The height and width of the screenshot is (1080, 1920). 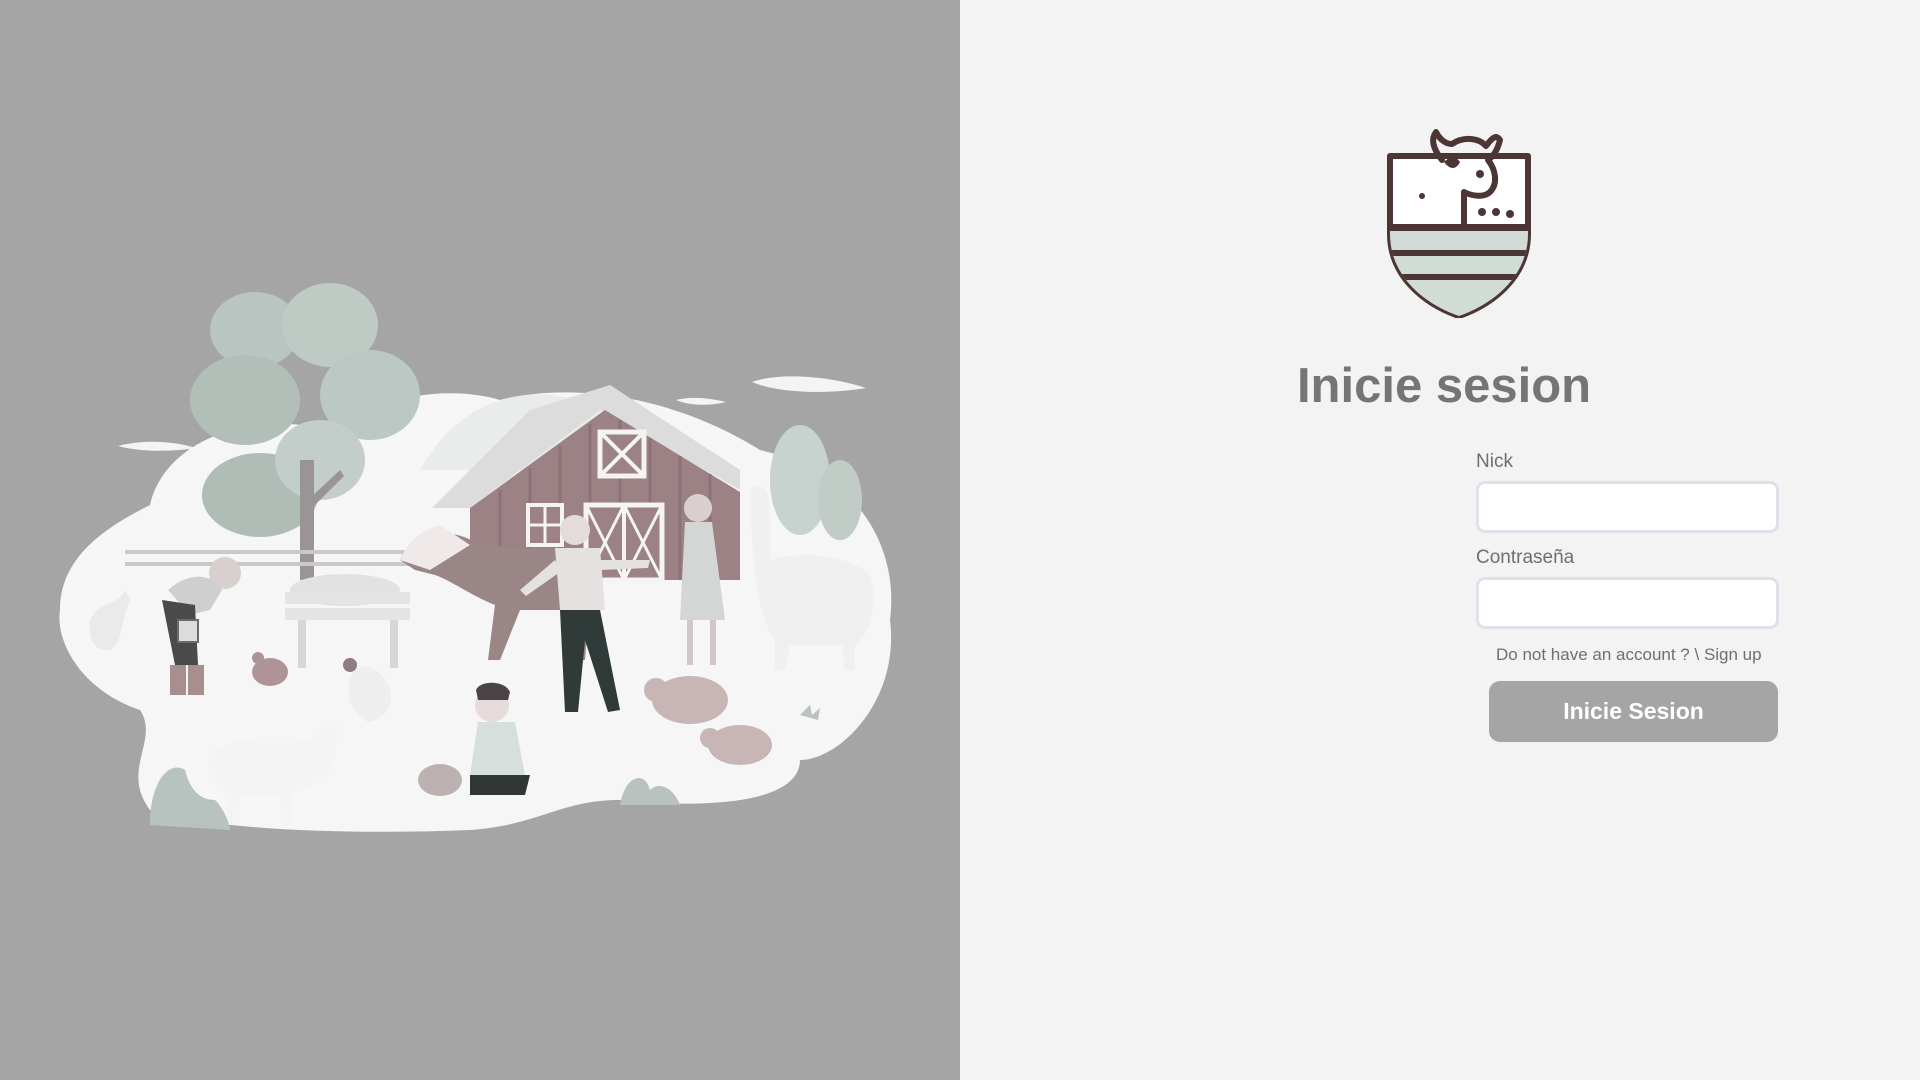 What do you see at coordinates (1525, 557) in the screenshot?
I see `password-label: Contraseña` at bounding box center [1525, 557].